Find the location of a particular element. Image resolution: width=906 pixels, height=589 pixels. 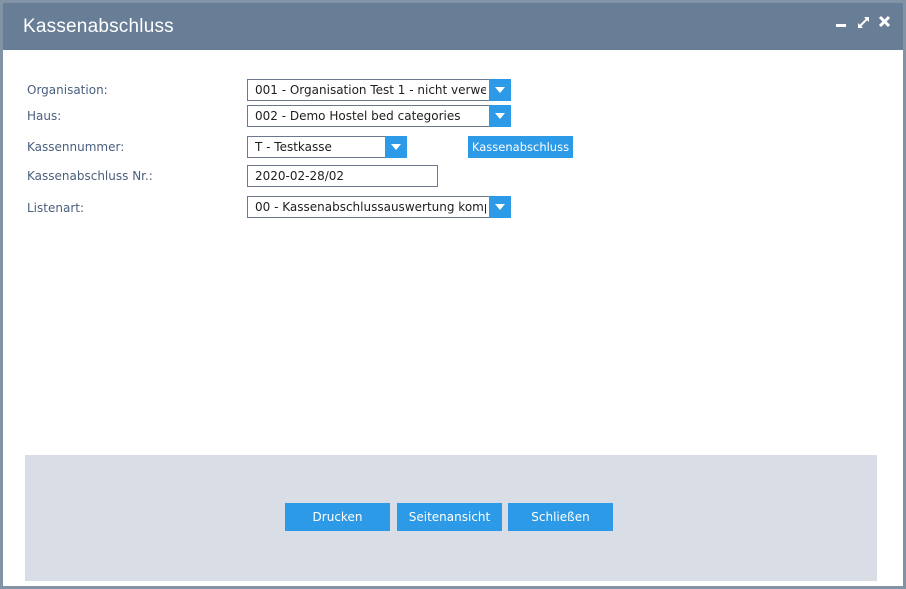

haus-value: 002 - Demo Hostel bed categories is located at coordinates (358, 116).